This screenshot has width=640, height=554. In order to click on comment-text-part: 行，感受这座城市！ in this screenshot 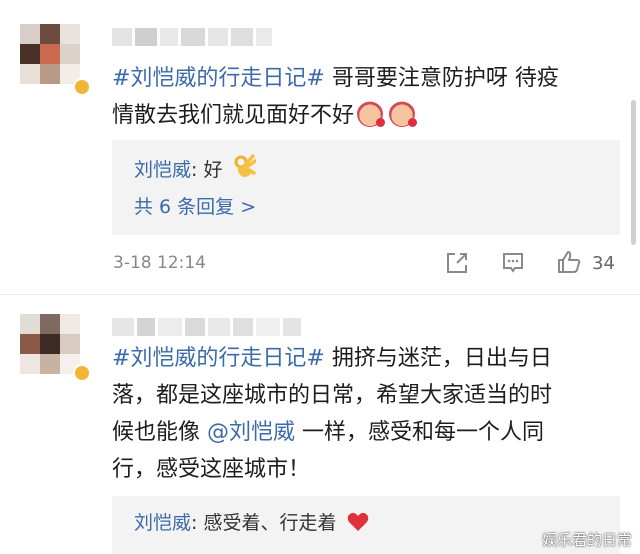, I will do `click(211, 469)`.